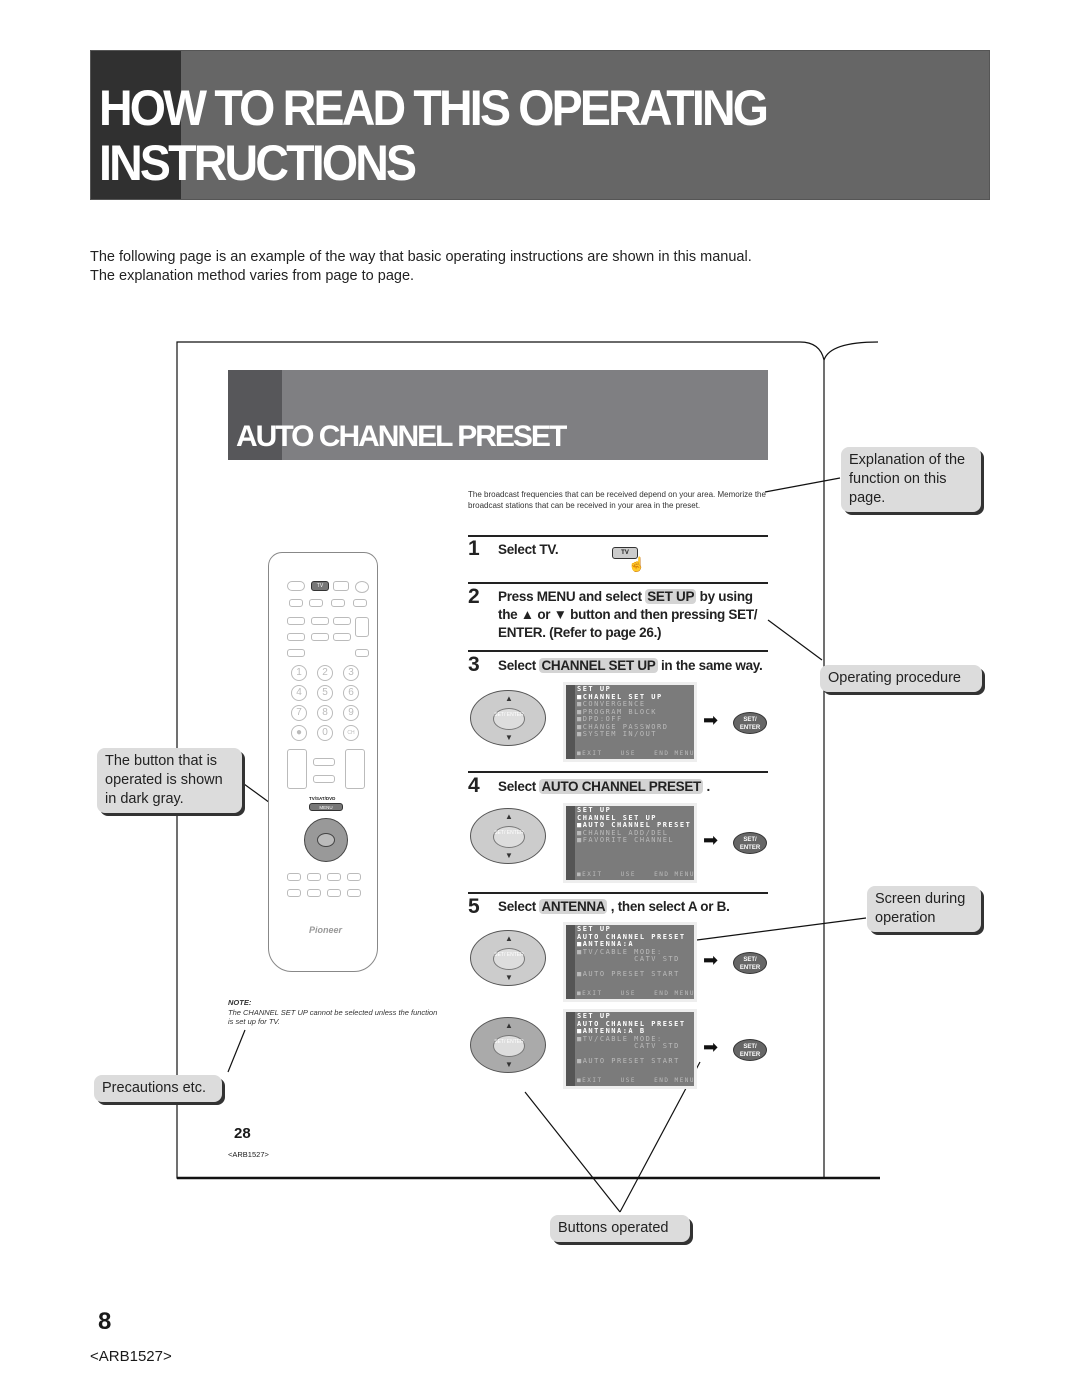 This screenshot has height=1397, width=1080. I want to click on remote-muting-button, so click(324, 779).